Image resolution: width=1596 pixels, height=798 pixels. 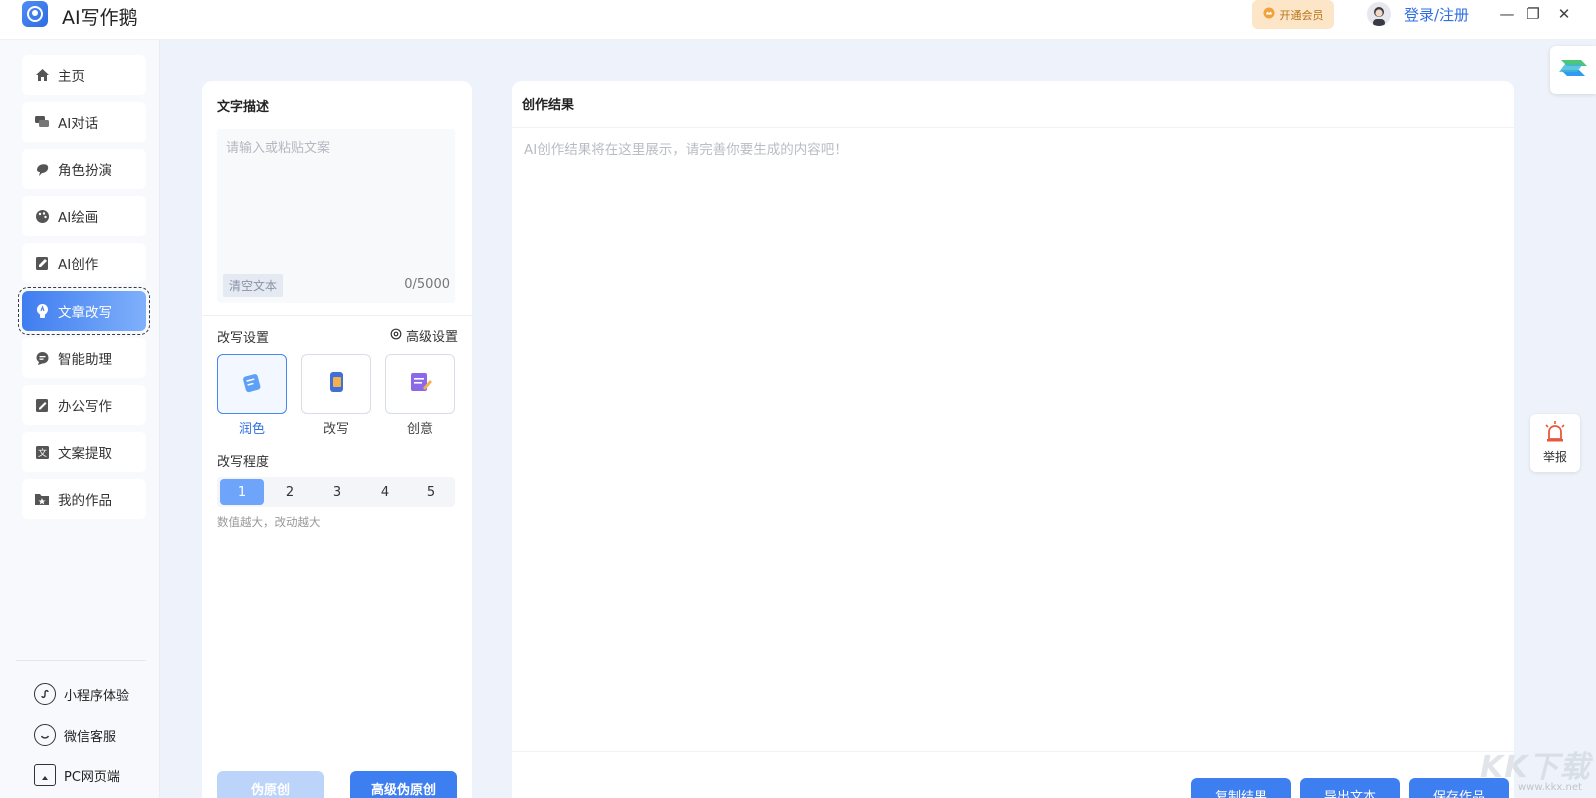 I want to click on polish-icon, so click(x=252, y=384).